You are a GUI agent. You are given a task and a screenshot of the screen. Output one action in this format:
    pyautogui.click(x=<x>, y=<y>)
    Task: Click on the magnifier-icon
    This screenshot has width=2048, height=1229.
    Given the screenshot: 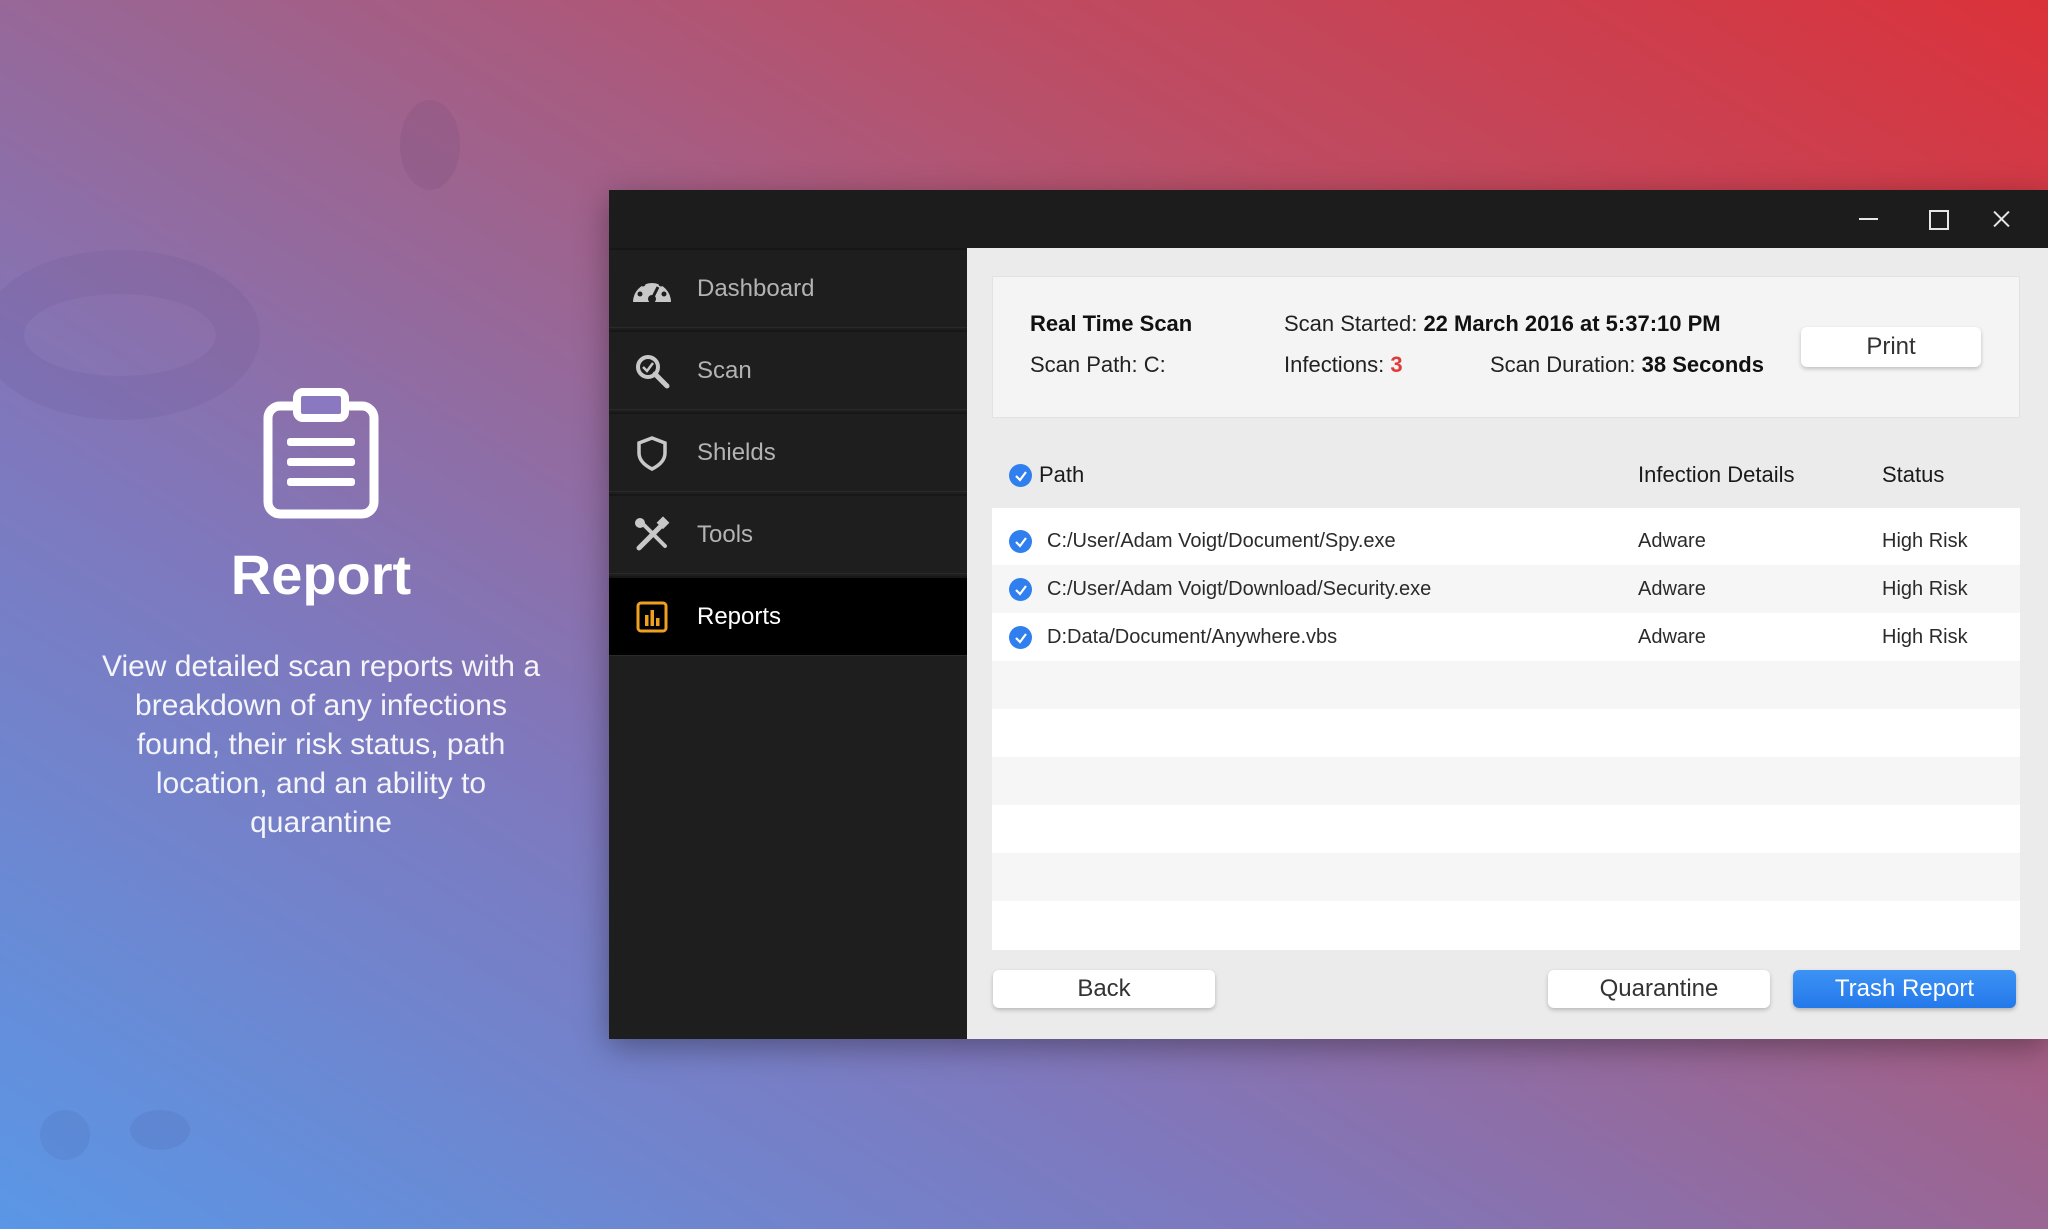 What is the action you would take?
    pyautogui.click(x=652, y=371)
    